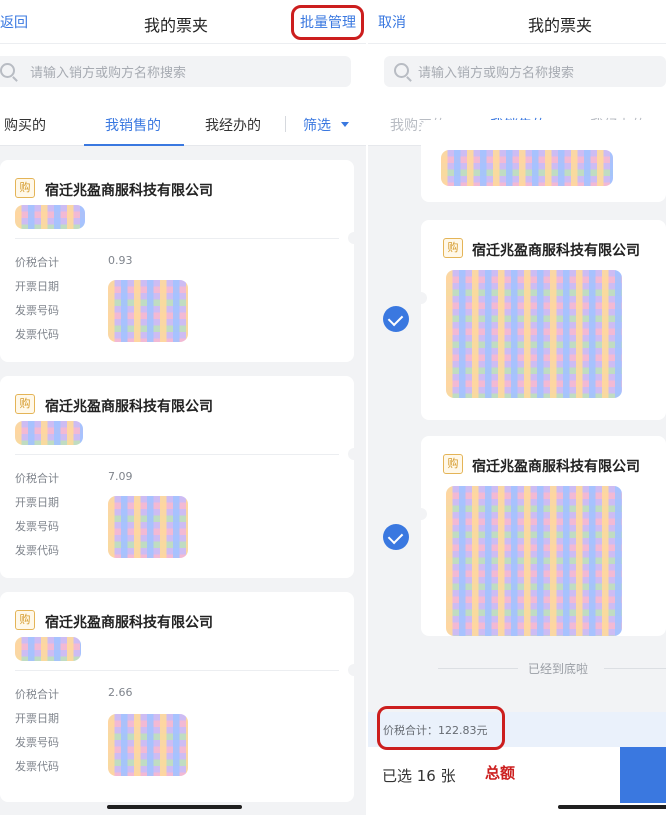 The height and width of the screenshot is (815, 666). What do you see at coordinates (177, 477) in the screenshot?
I see `invoice-card: 购 宿迁兆盈商服科技有限公司 价税合计 7.09 开票日期 发票号码 发票代码` at bounding box center [177, 477].